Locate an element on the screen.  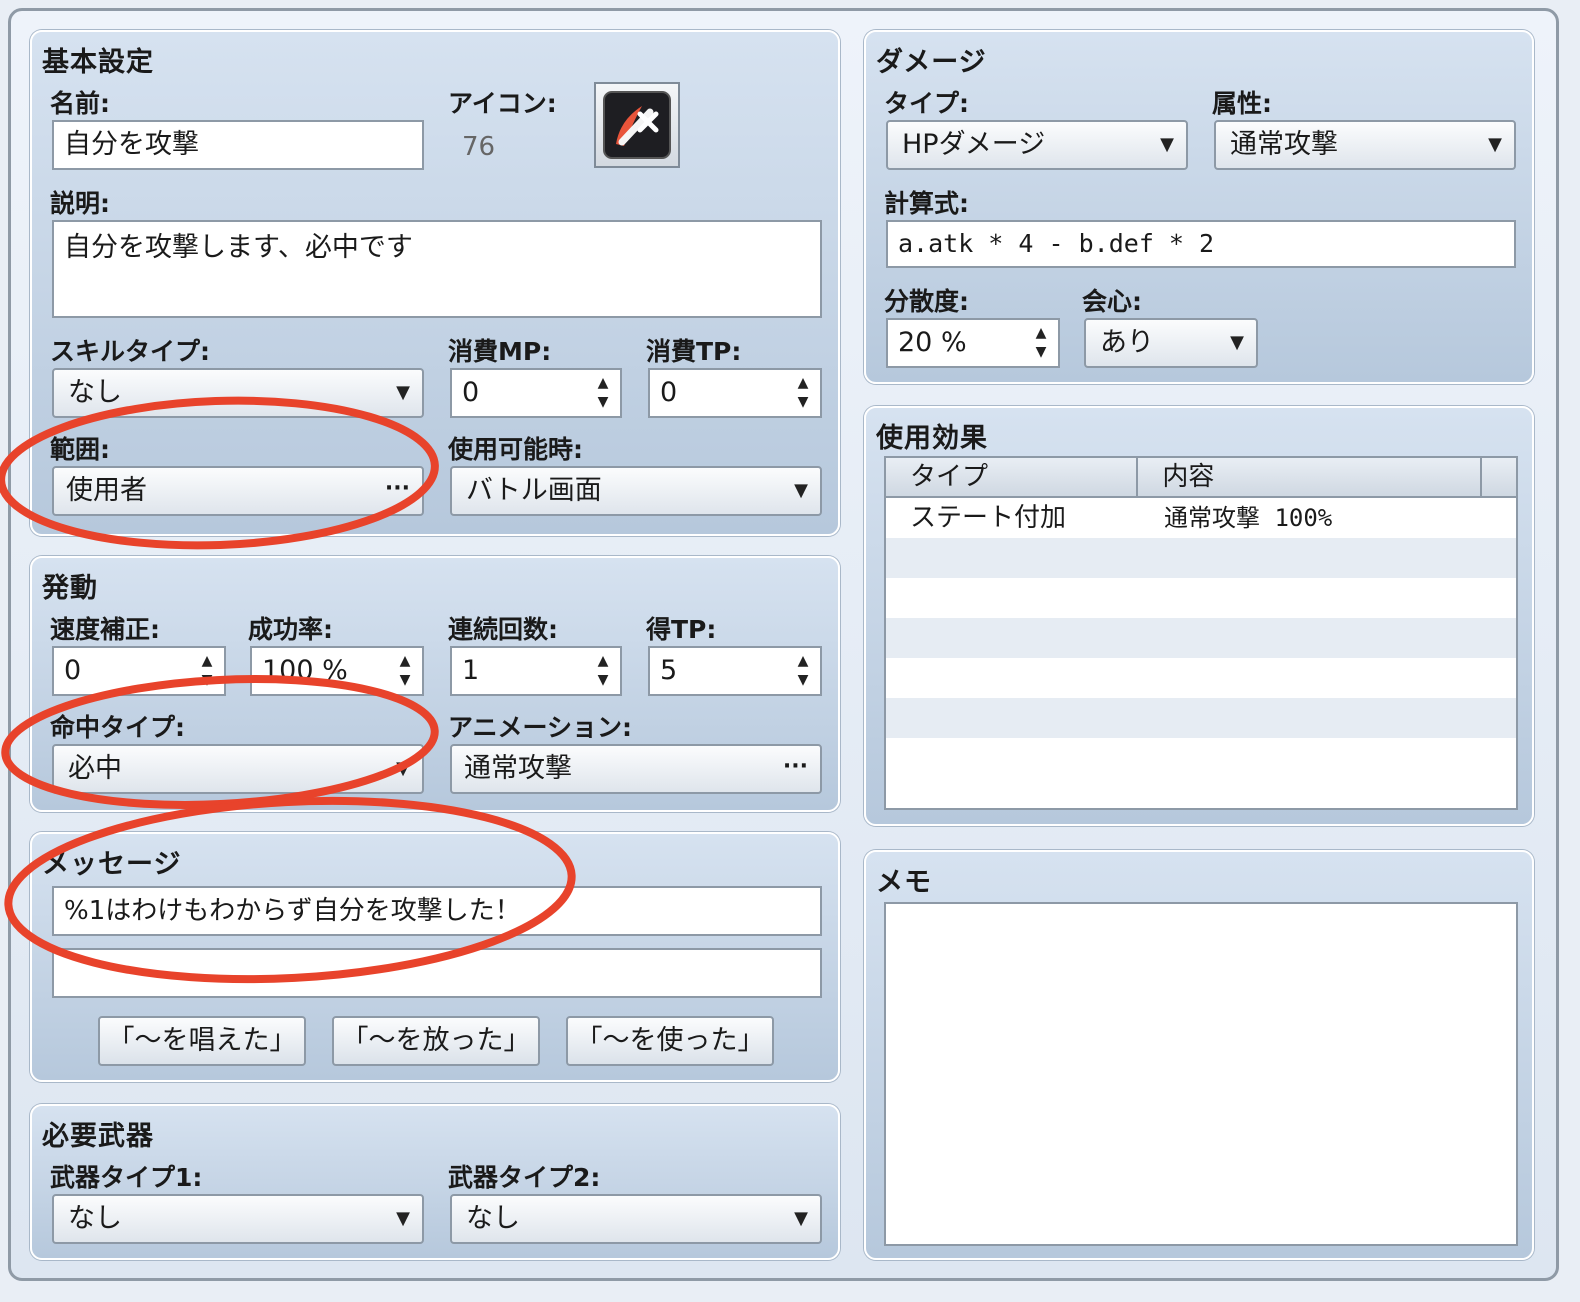
damage-type-value: HPダメージ is located at coordinates (974, 144).